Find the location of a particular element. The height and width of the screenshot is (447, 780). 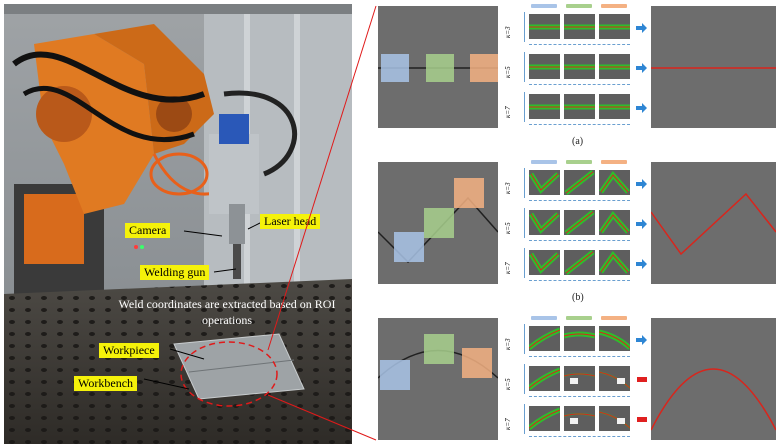

caption-b: (b) is located at coordinates (578, 297).